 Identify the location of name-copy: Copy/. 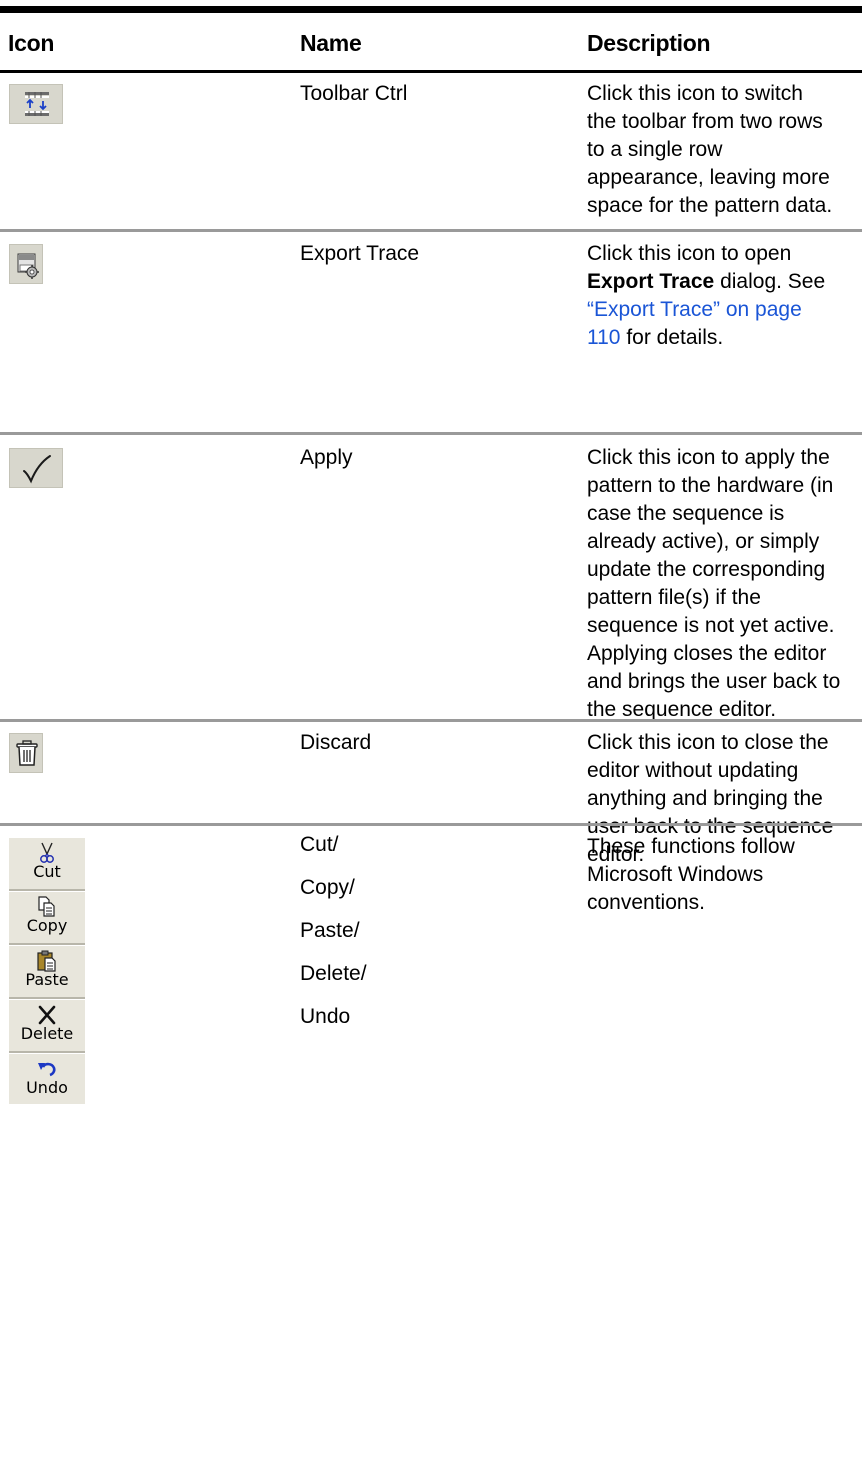
(327, 887).